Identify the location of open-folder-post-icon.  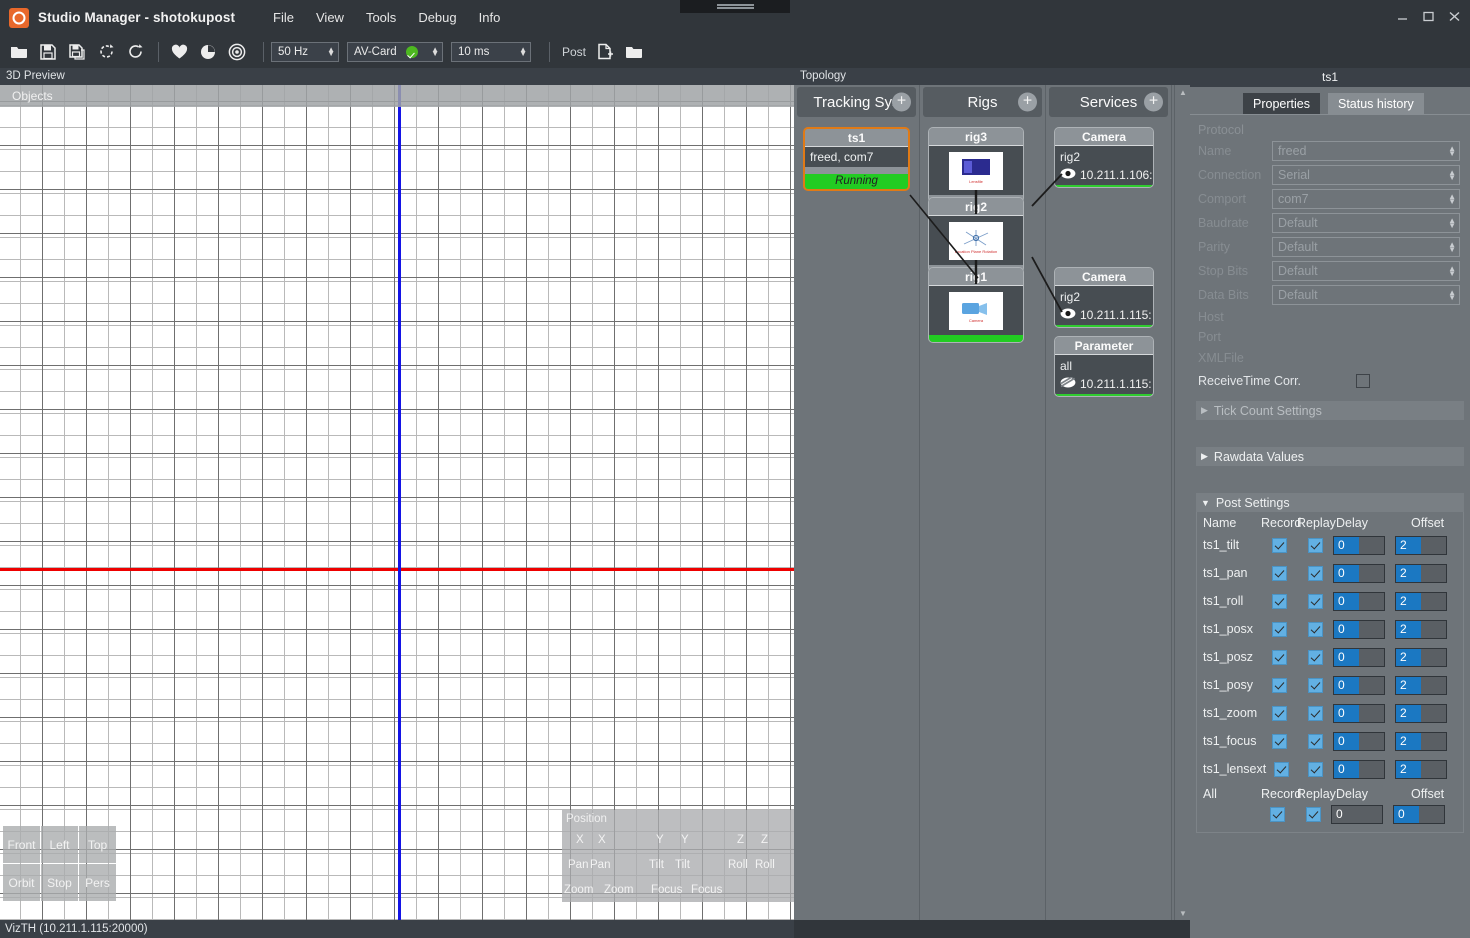
(634, 52).